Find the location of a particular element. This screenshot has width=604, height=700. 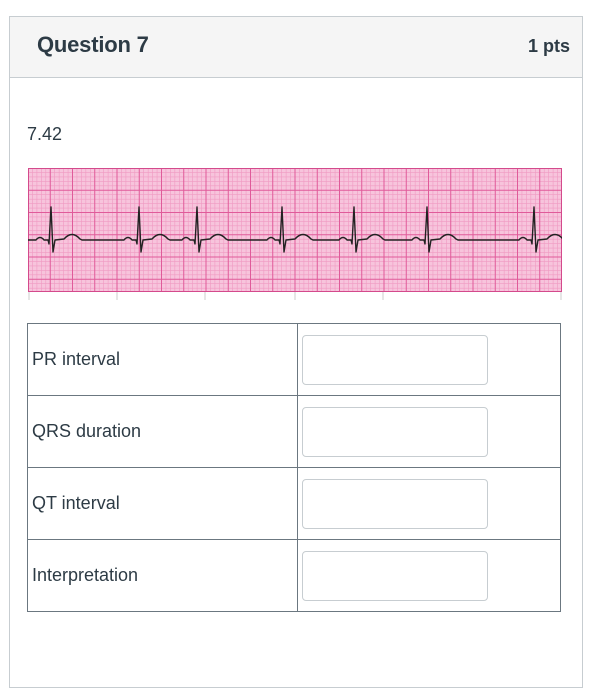

qrs-duration-label: QRS duration is located at coordinates (162, 431).